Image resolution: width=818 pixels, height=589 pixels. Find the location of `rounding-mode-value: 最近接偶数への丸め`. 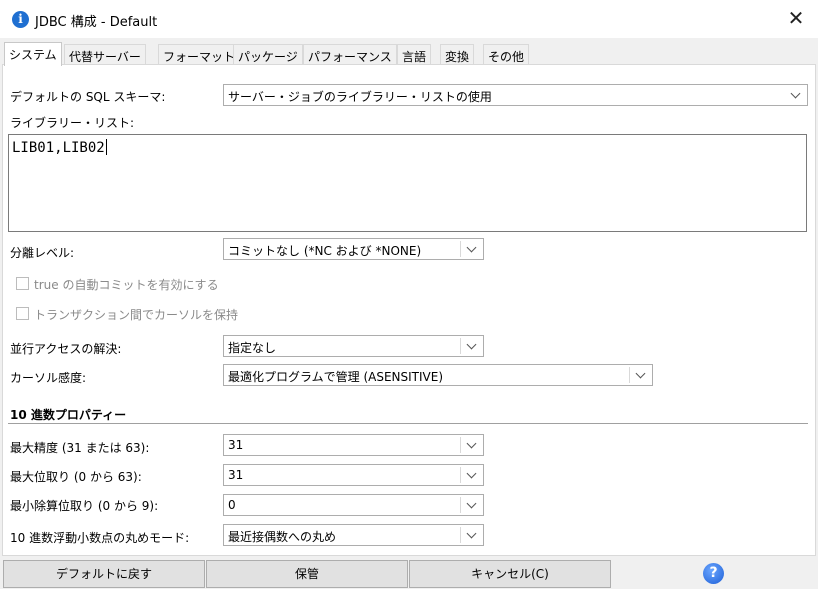

rounding-mode-value: 最近接偶数への丸め is located at coordinates (282, 537).